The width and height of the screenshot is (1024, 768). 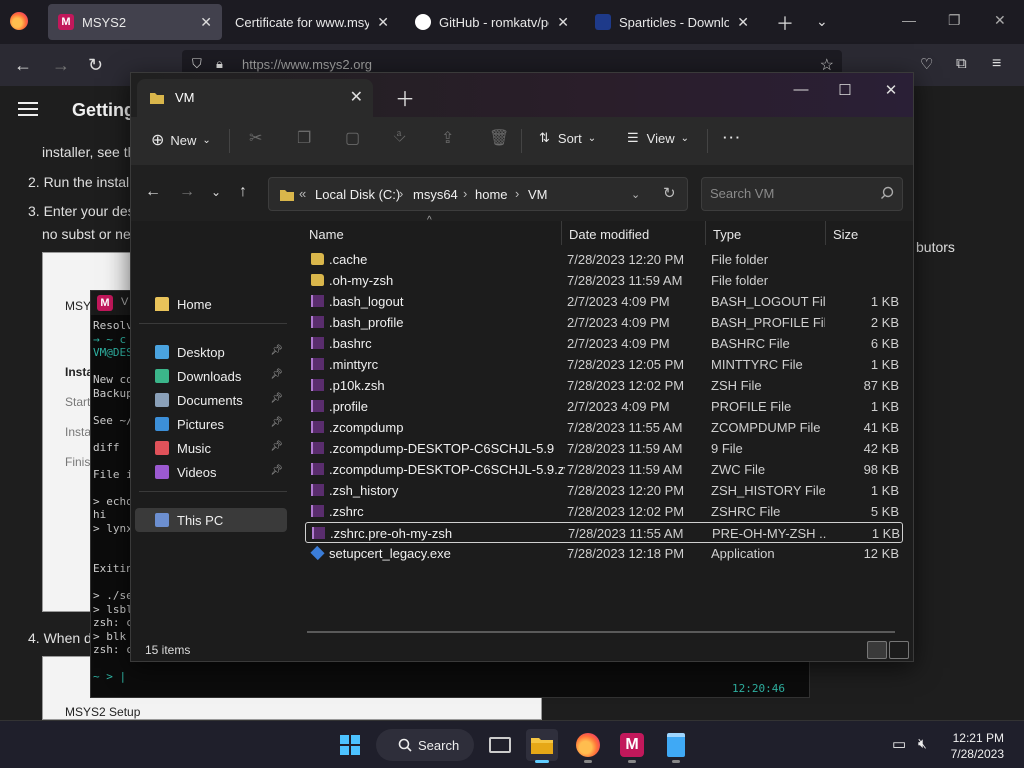 I want to click on browser-tab-msys2: M MSYS2 ✕, so click(x=135, y=22).